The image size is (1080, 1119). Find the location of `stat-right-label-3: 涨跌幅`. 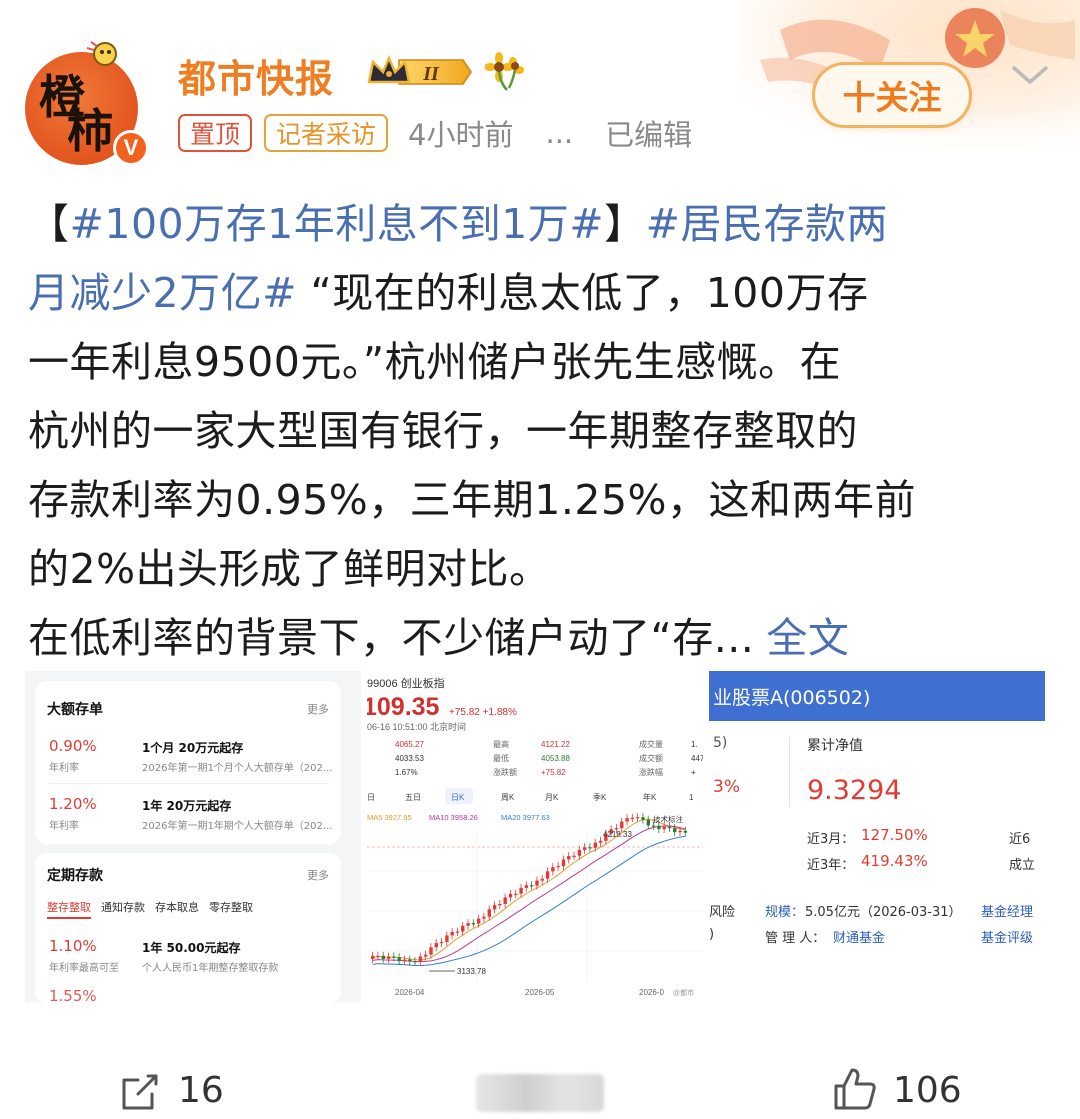

stat-right-label-3: 涨跌幅 is located at coordinates (651, 772).